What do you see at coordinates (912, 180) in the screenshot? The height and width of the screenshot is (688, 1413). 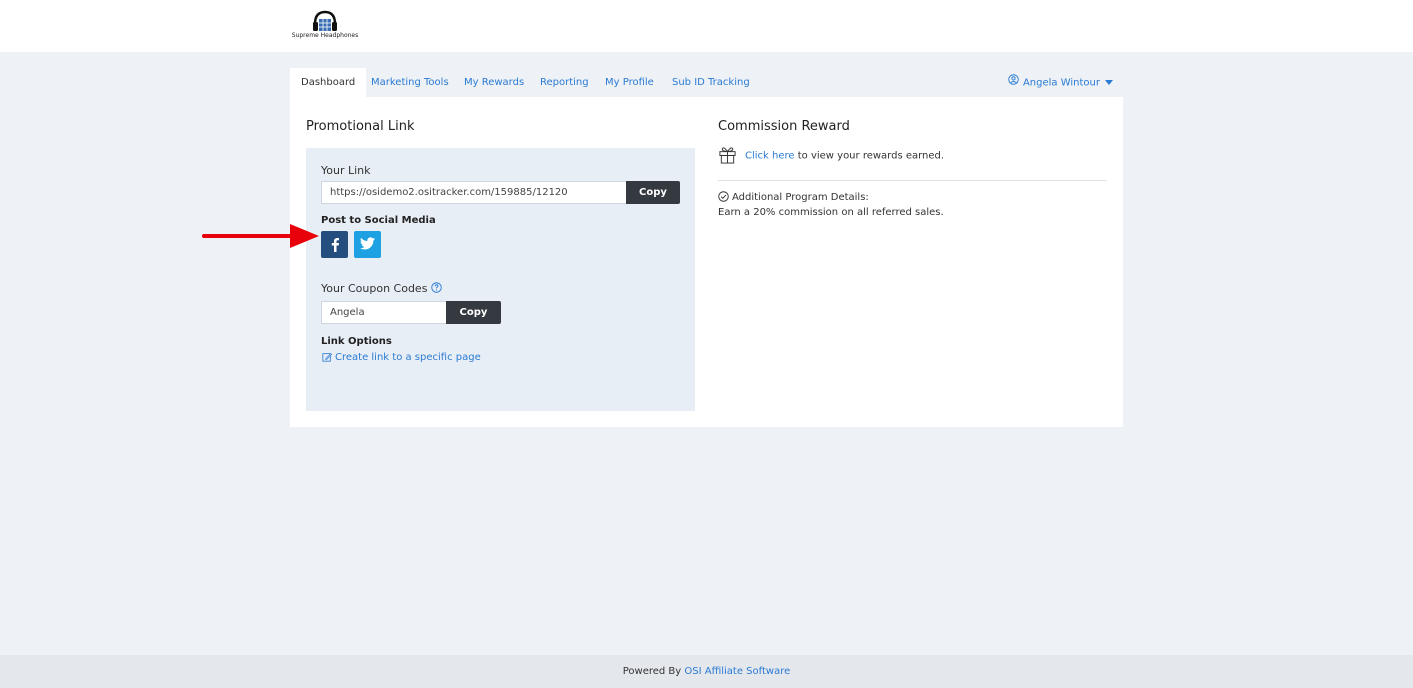 I see `section-divider` at bounding box center [912, 180].